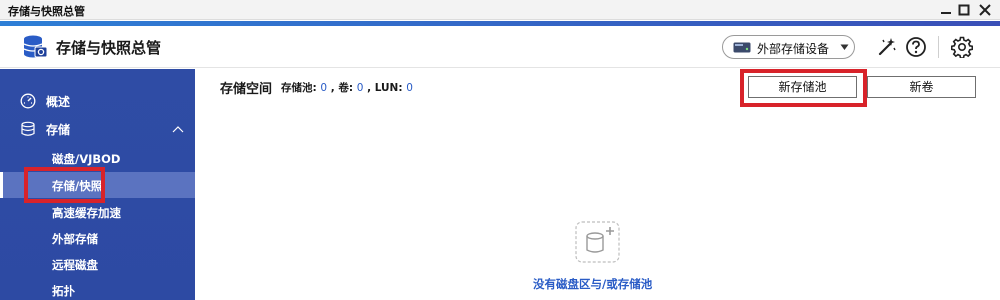 Image resolution: width=1000 pixels, height=300 pixels. I want to click on empty-state-message: 没有磁盘区与/或存储池, so click(593, 284).